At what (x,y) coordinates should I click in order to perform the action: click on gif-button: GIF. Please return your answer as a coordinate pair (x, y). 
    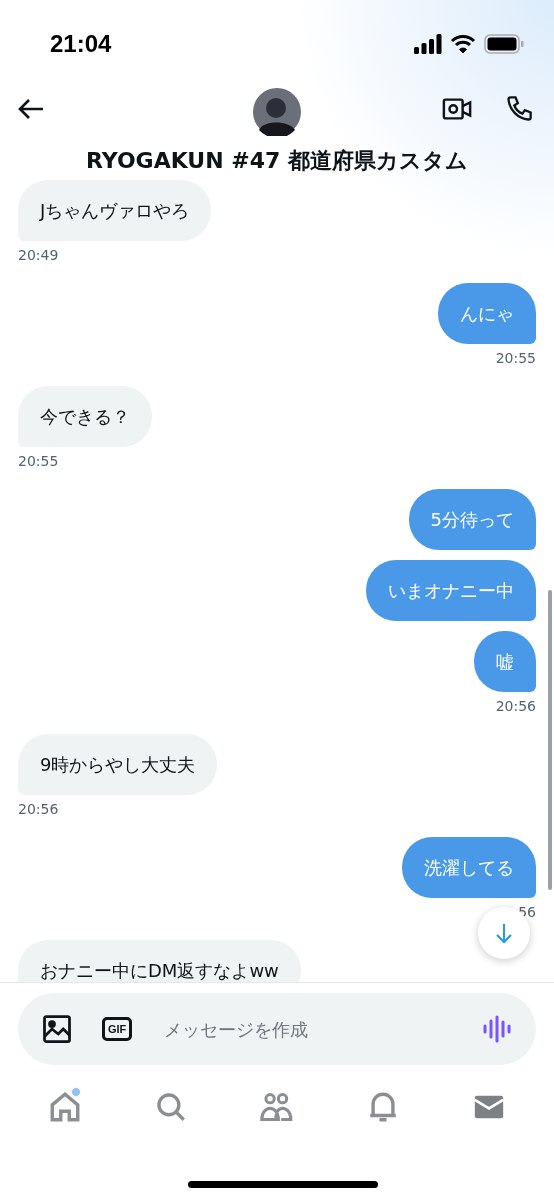
    Looking at the image, I should click on (117, 1029).